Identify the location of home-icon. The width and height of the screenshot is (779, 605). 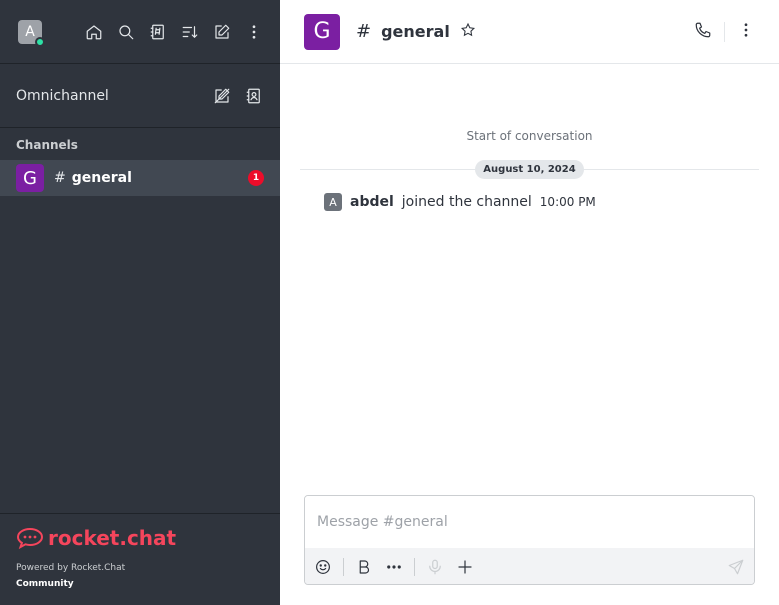
(94, 32).